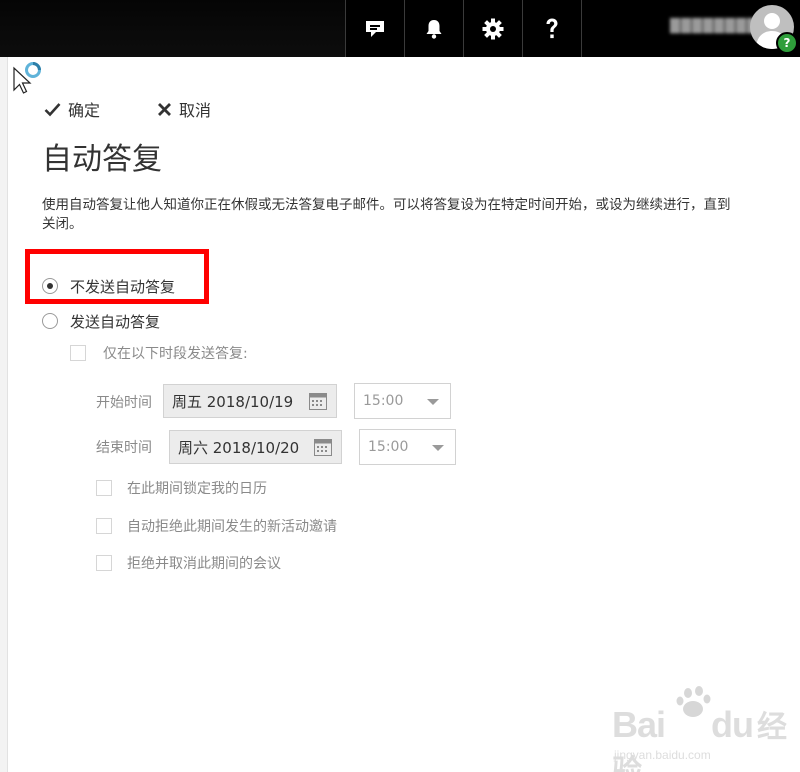 The width and height of the screenshot is (800, 772). What do you see at coordinates (204, 564) in the screenshot?
I see `decline-cancel-meetings-label: 拒绝并取消此期间的会议` at bounding box center [204, 564].